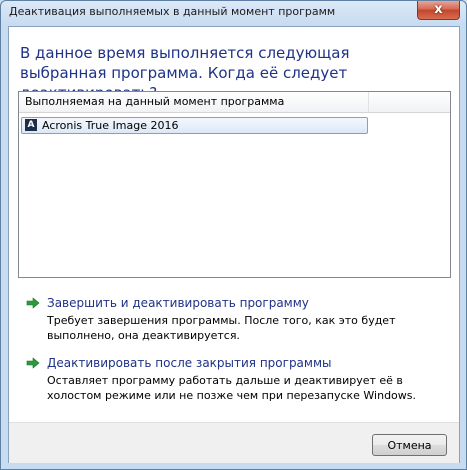 This screenshot has height=470, width=467. What do you see at coordinates (178, 303) in the screenshot?
I see `option-title: Завершить и деактивировать программу` at bounding box center [178, 303].